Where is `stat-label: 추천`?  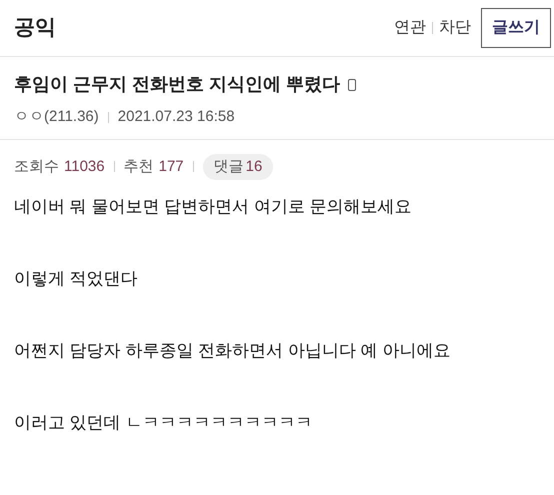 stat-label: 추천 is located at coordinates (139, 166).